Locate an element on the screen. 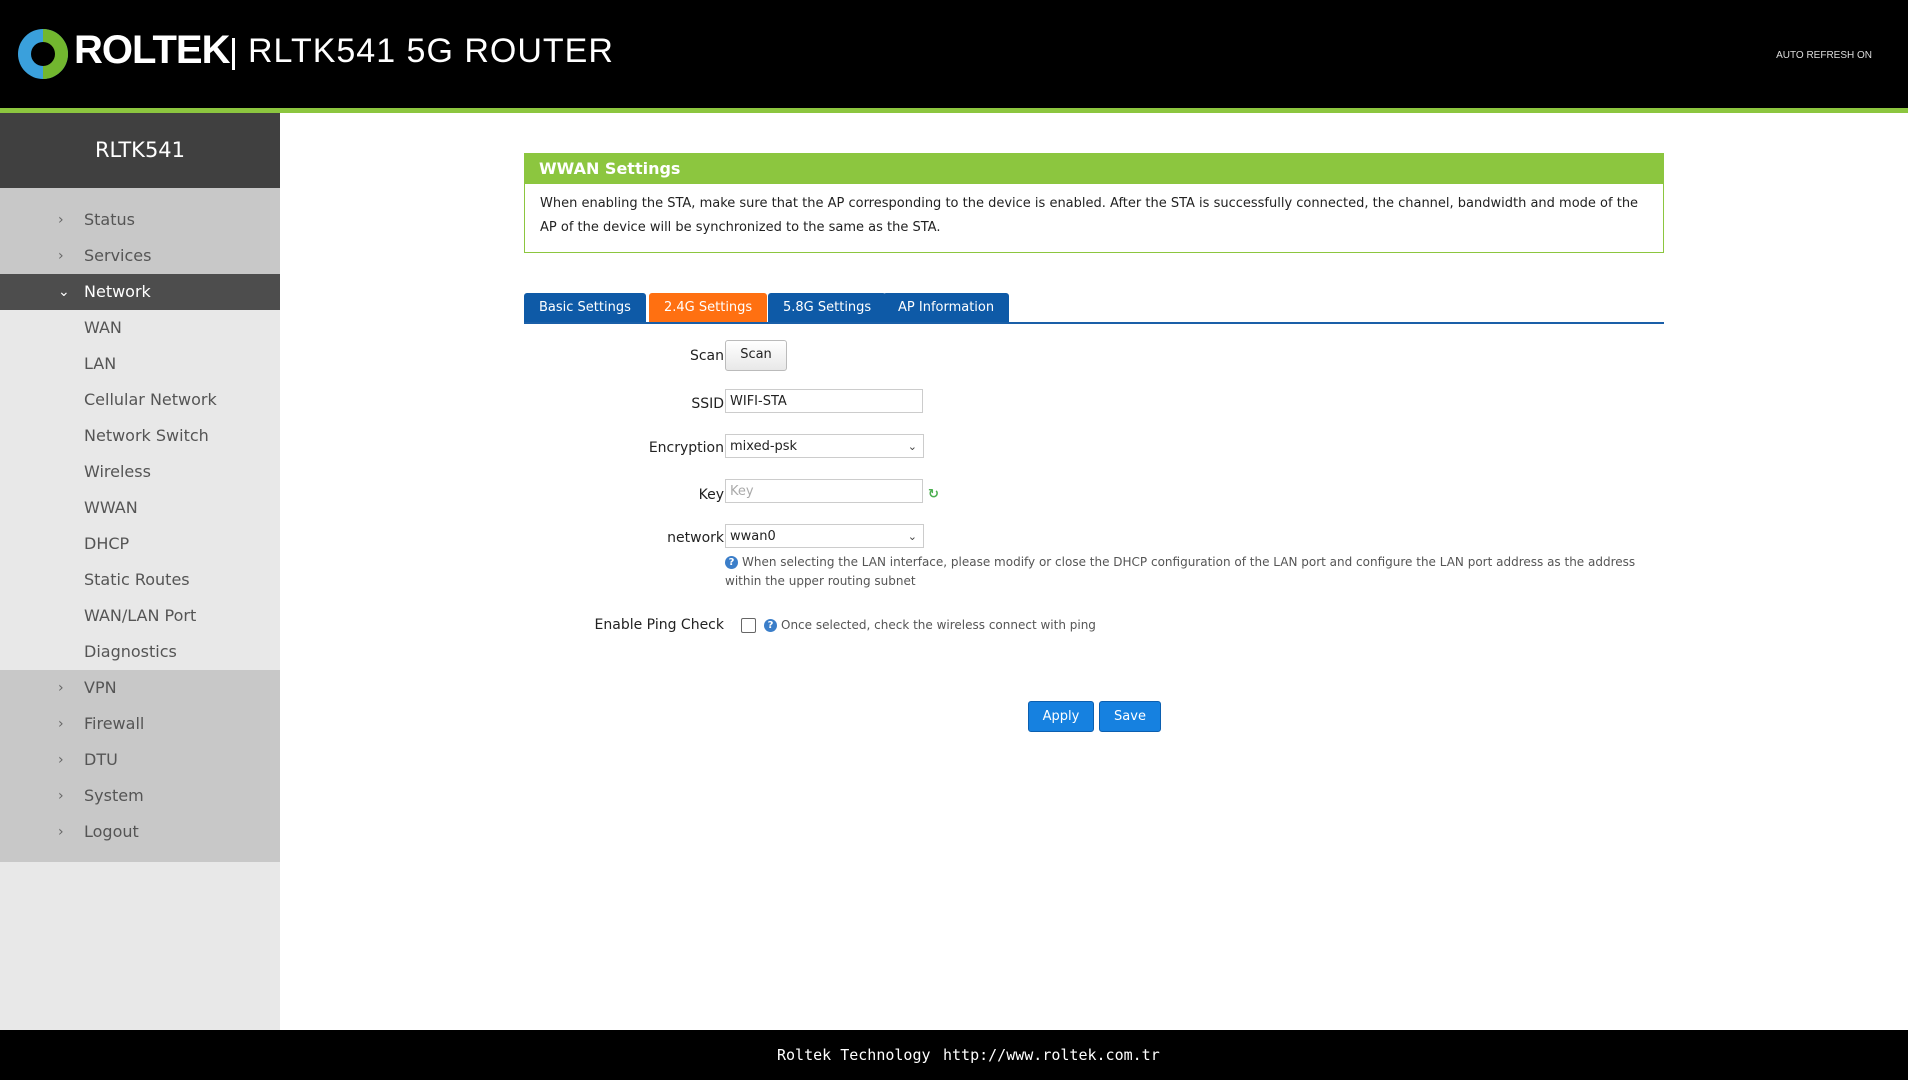 The image size is (1920, 1080). encryption-select: mixed-psk ⌄ is located at coordinates (824, 446).